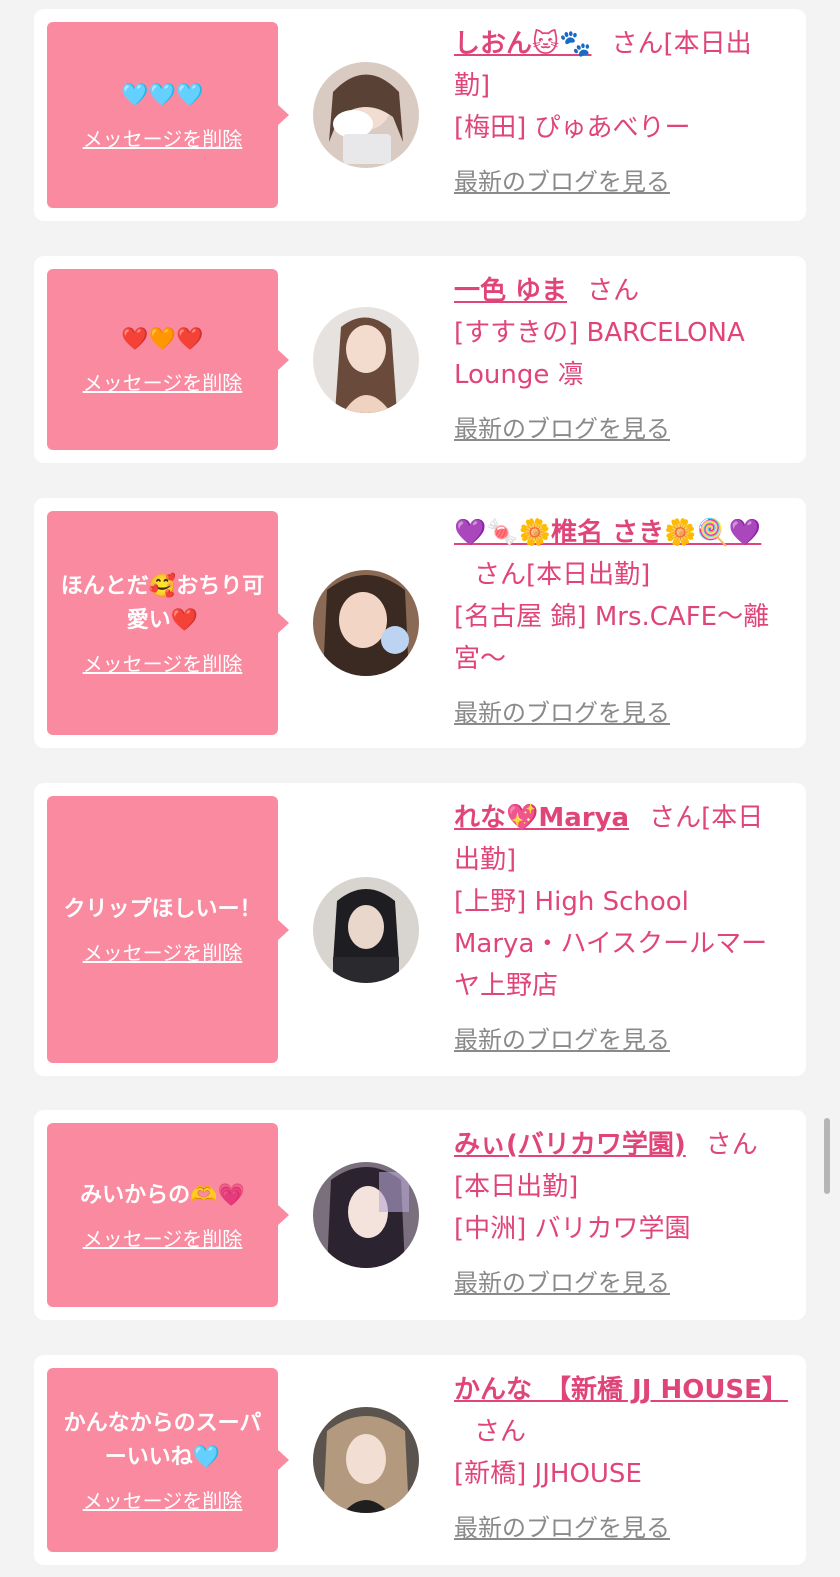  I want to click on girl-name-link: かんな 【新橋 JJ HOUSE】, so click(621, 1390).